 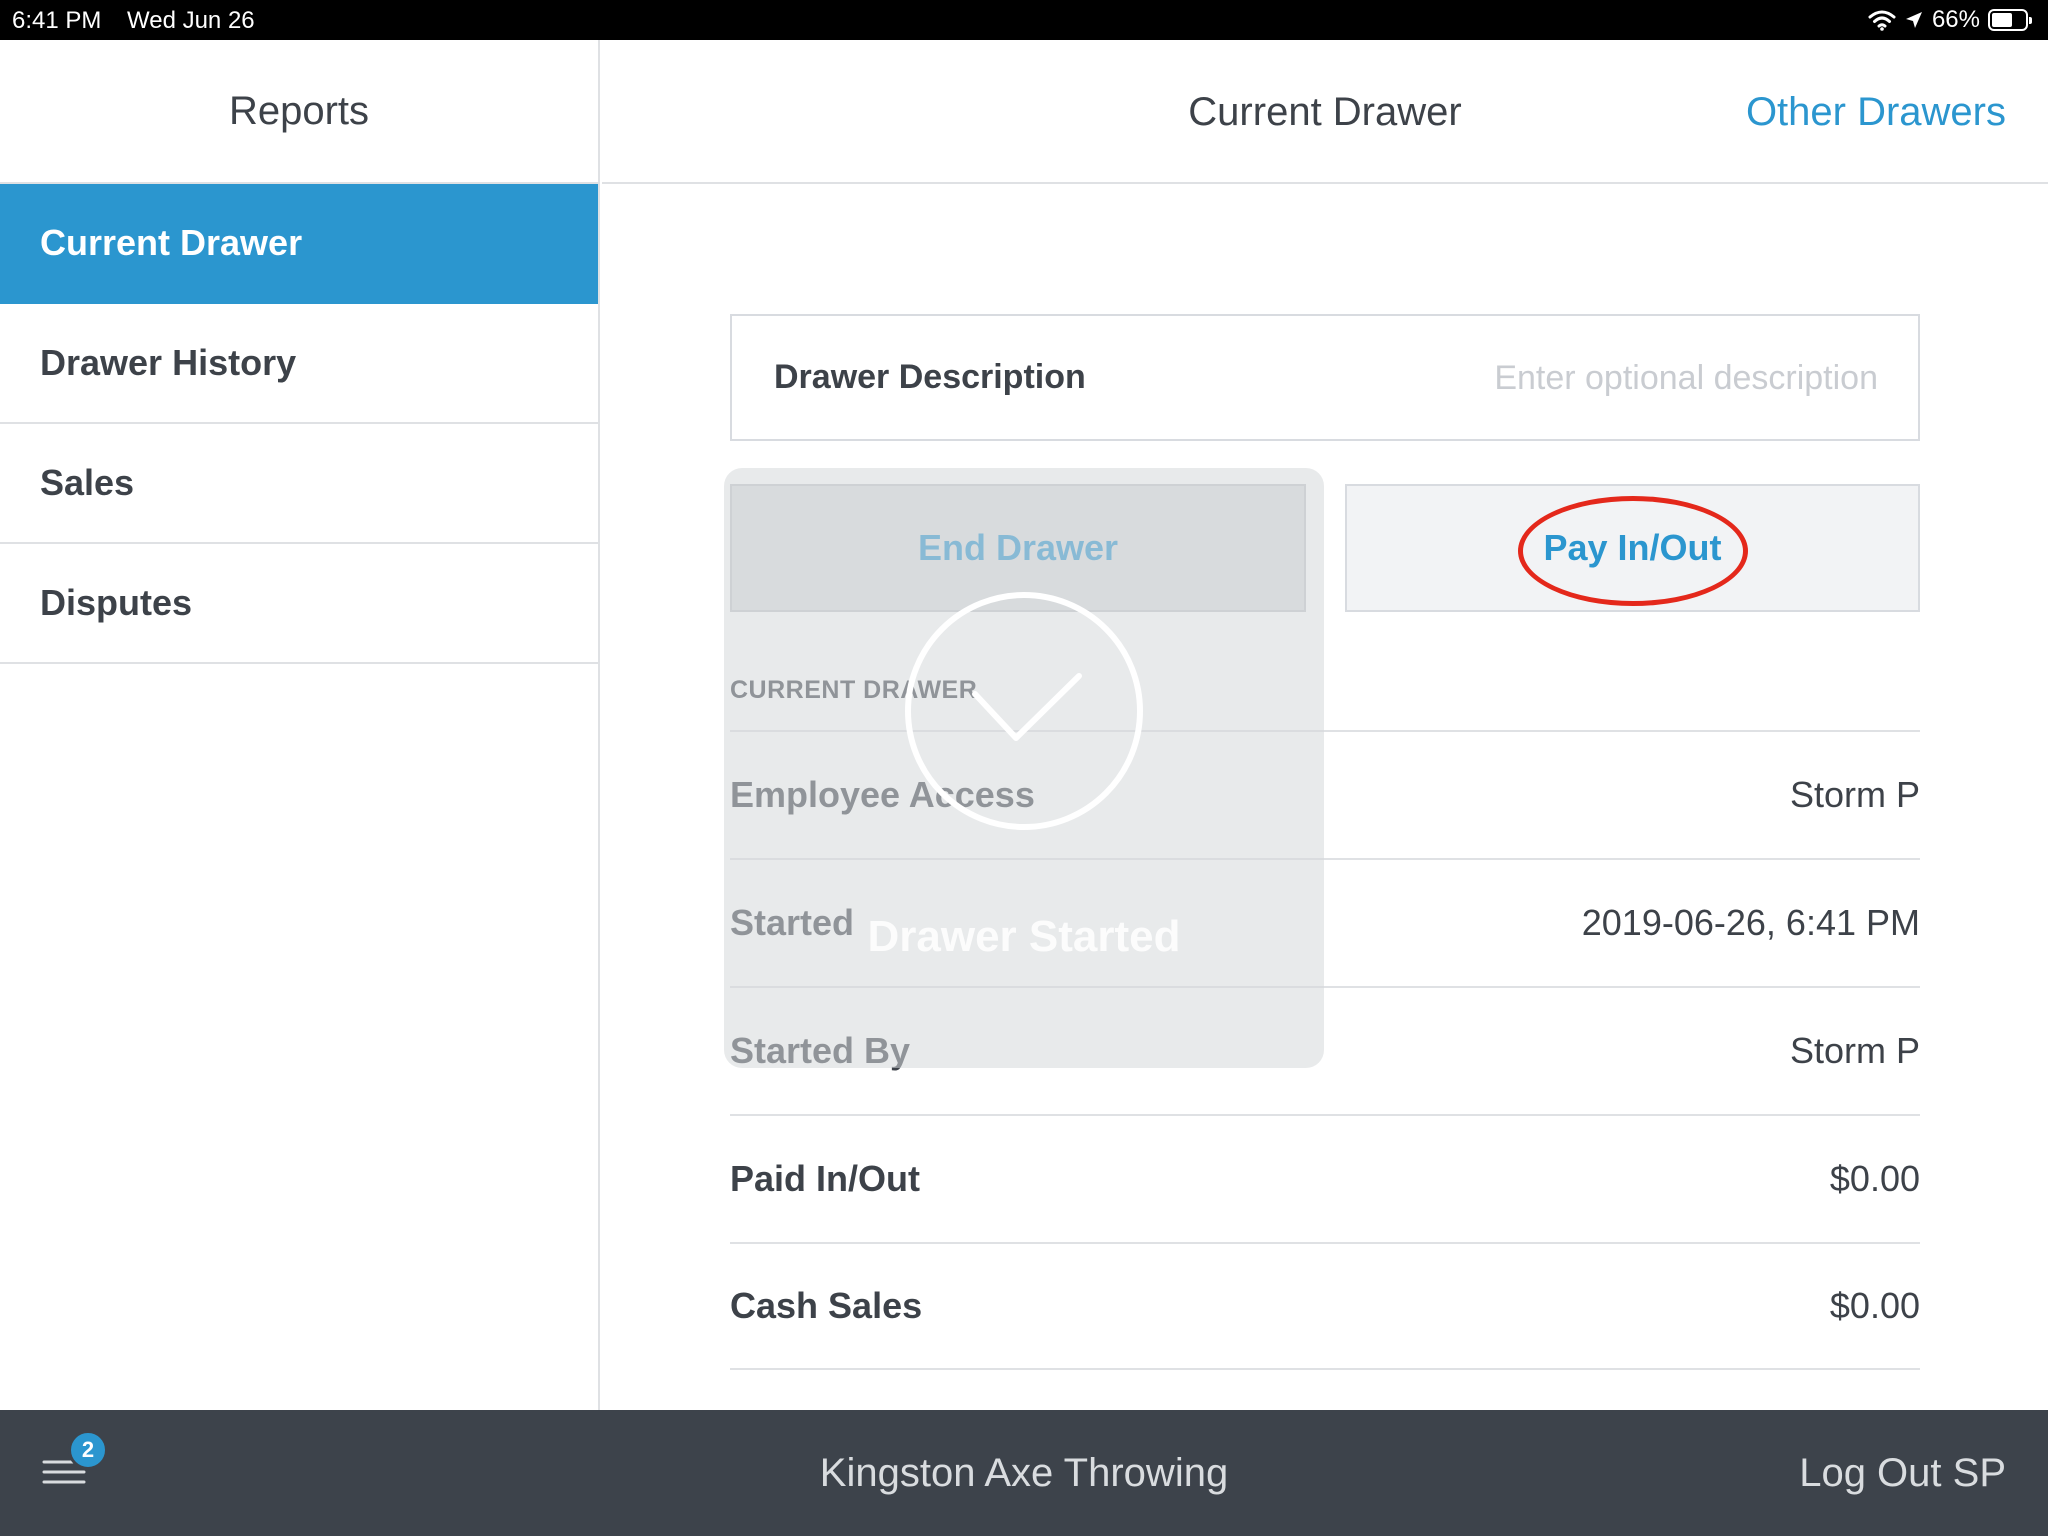 What do you see at coordinates (88, 1450) in the screenshot?
I see `notification-badge: 2` at bounding box center [88, 1450].